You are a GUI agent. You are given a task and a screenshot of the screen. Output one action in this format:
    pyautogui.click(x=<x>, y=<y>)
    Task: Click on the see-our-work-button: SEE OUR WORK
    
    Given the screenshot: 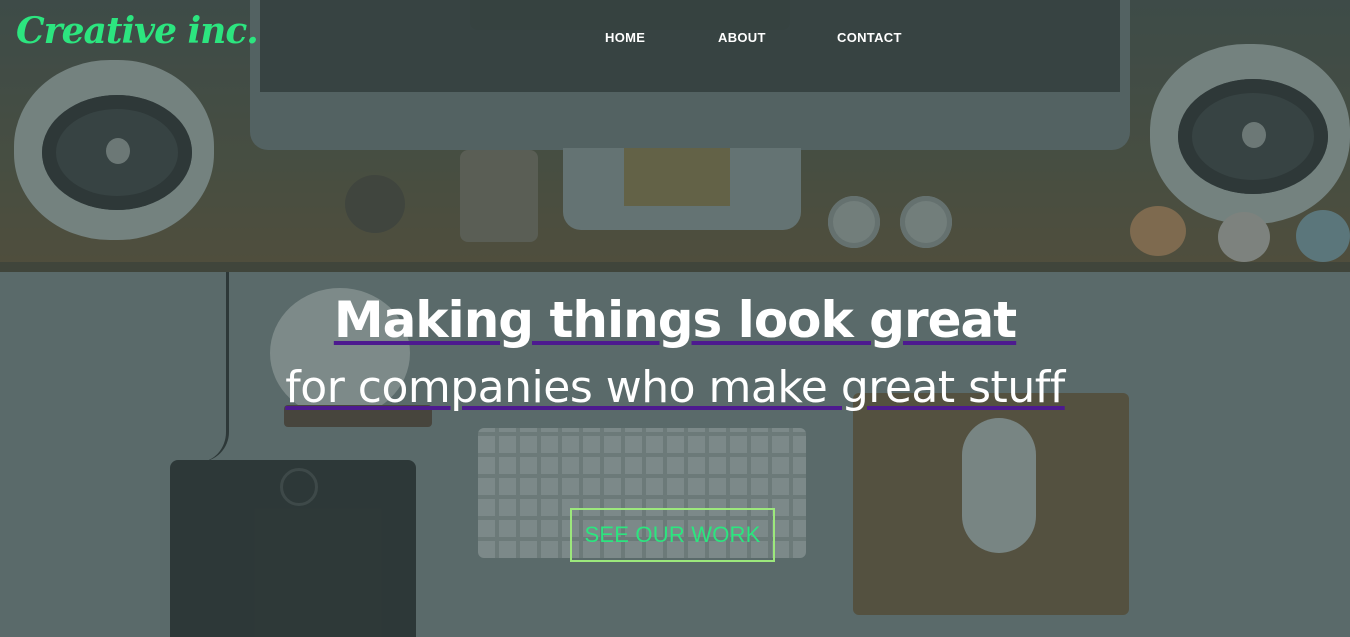 What is the action you would take?
    pyautogui.click(x=672, y=535)
    